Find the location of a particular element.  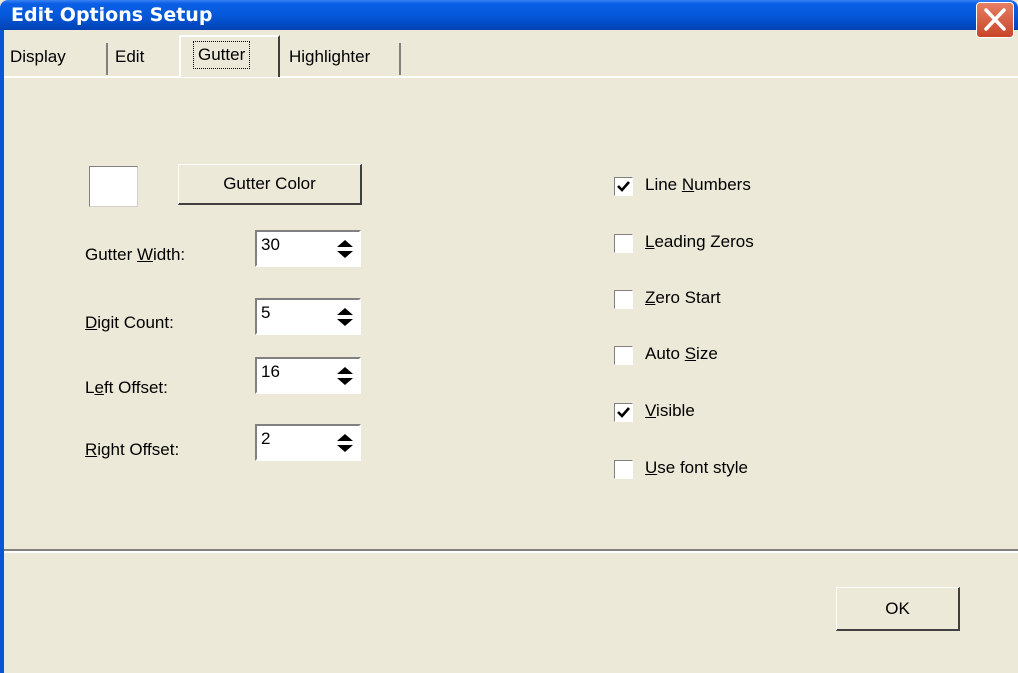

window-title: Edit Options Setup is located at coordinates (112, 15).